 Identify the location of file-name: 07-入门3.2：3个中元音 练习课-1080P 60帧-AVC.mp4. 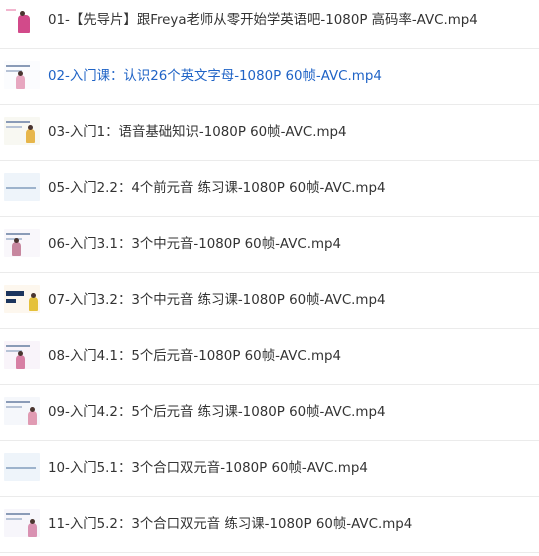
(217, 300).